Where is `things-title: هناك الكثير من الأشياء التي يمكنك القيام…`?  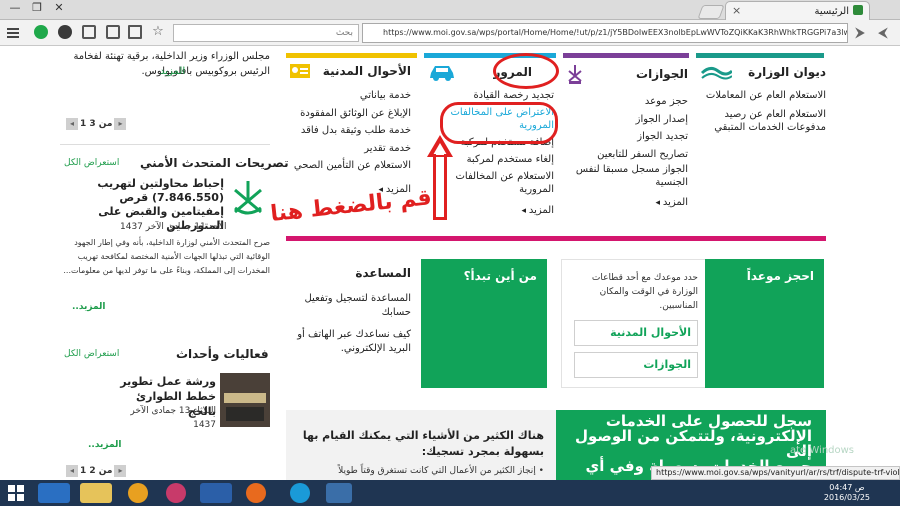
things-title: هناك الكثير من الأشياء التي يمكنك القيام… is located at coordinates (423, 443).